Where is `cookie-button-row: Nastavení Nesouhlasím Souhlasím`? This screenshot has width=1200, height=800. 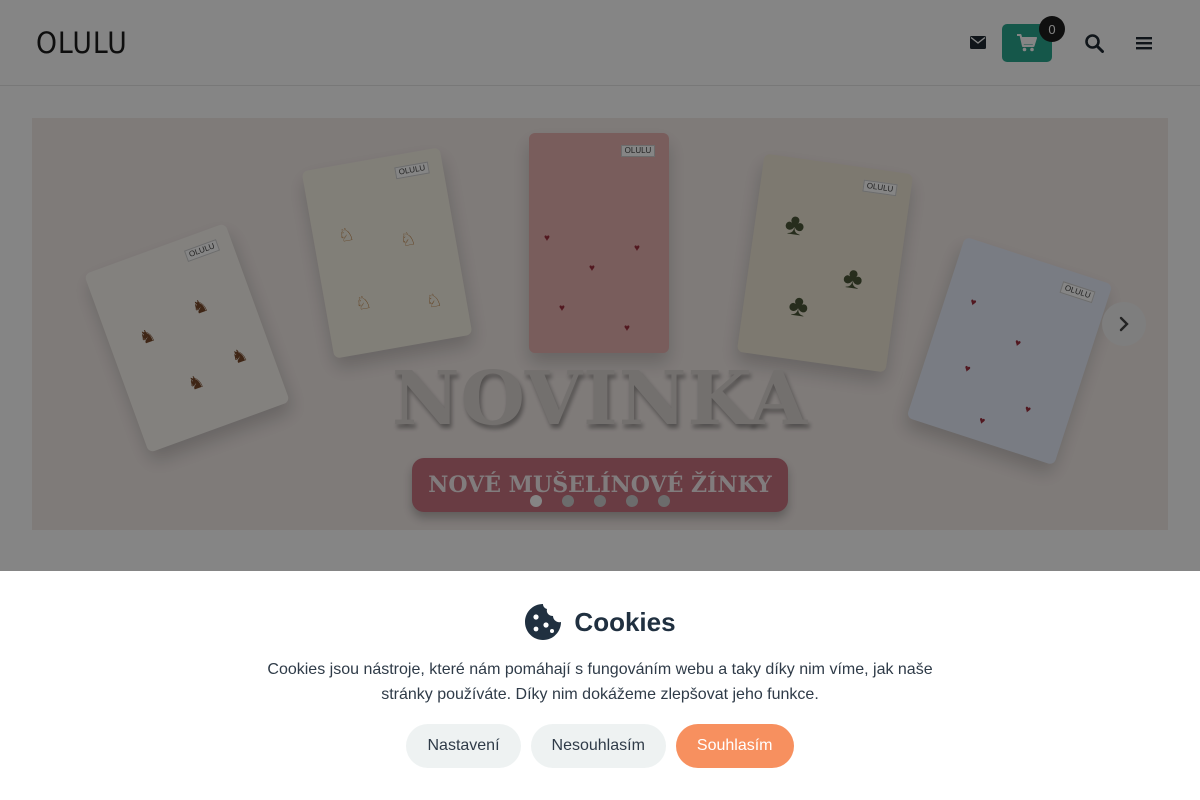 cookie-button-row: Nastavení Nesouhlasím Souhlasím is located at coordinates (600, 746).